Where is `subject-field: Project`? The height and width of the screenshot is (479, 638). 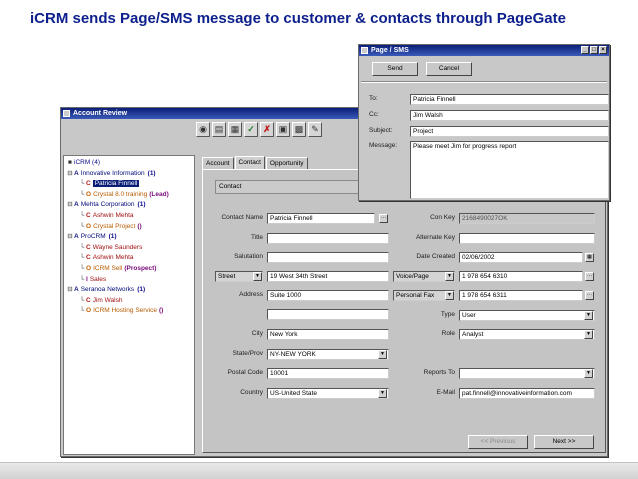 subject-field: Project is located at coordinates (509, 131).